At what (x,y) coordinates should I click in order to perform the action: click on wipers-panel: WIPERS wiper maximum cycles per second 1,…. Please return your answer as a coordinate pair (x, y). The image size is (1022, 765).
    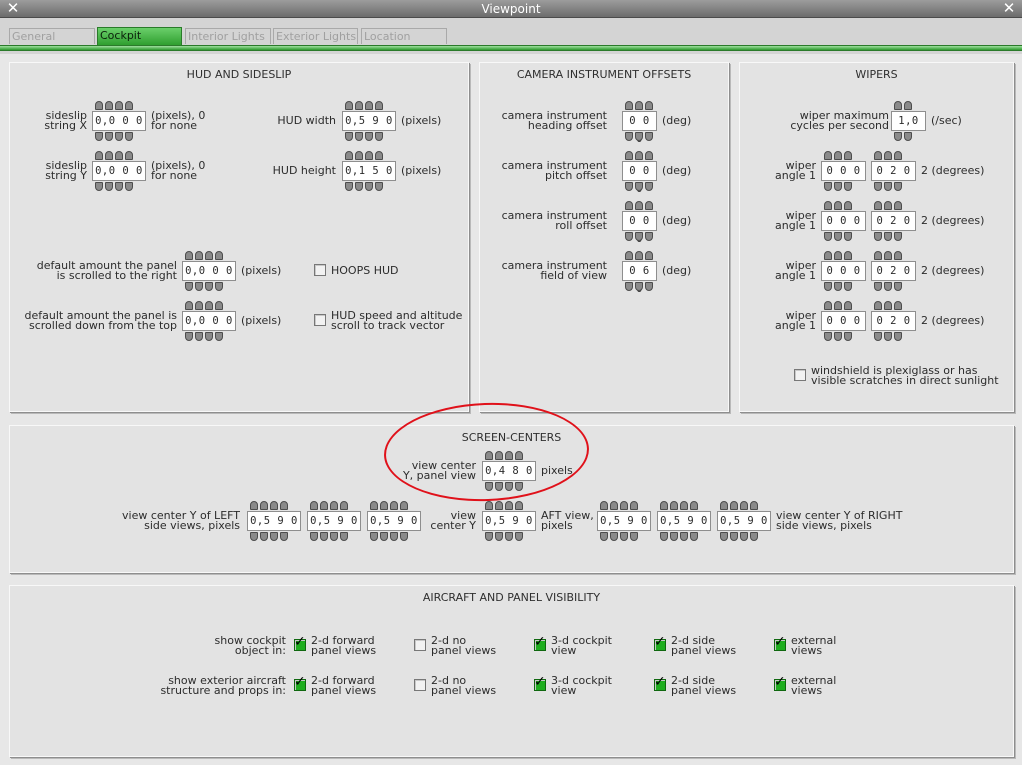
    Looking at the image, I should click on (876, 237).